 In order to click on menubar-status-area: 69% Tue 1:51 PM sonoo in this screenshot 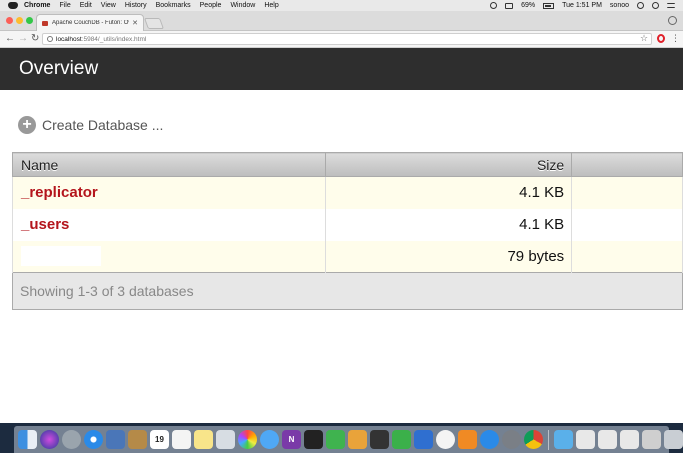, I will do `click(586, 5)`.